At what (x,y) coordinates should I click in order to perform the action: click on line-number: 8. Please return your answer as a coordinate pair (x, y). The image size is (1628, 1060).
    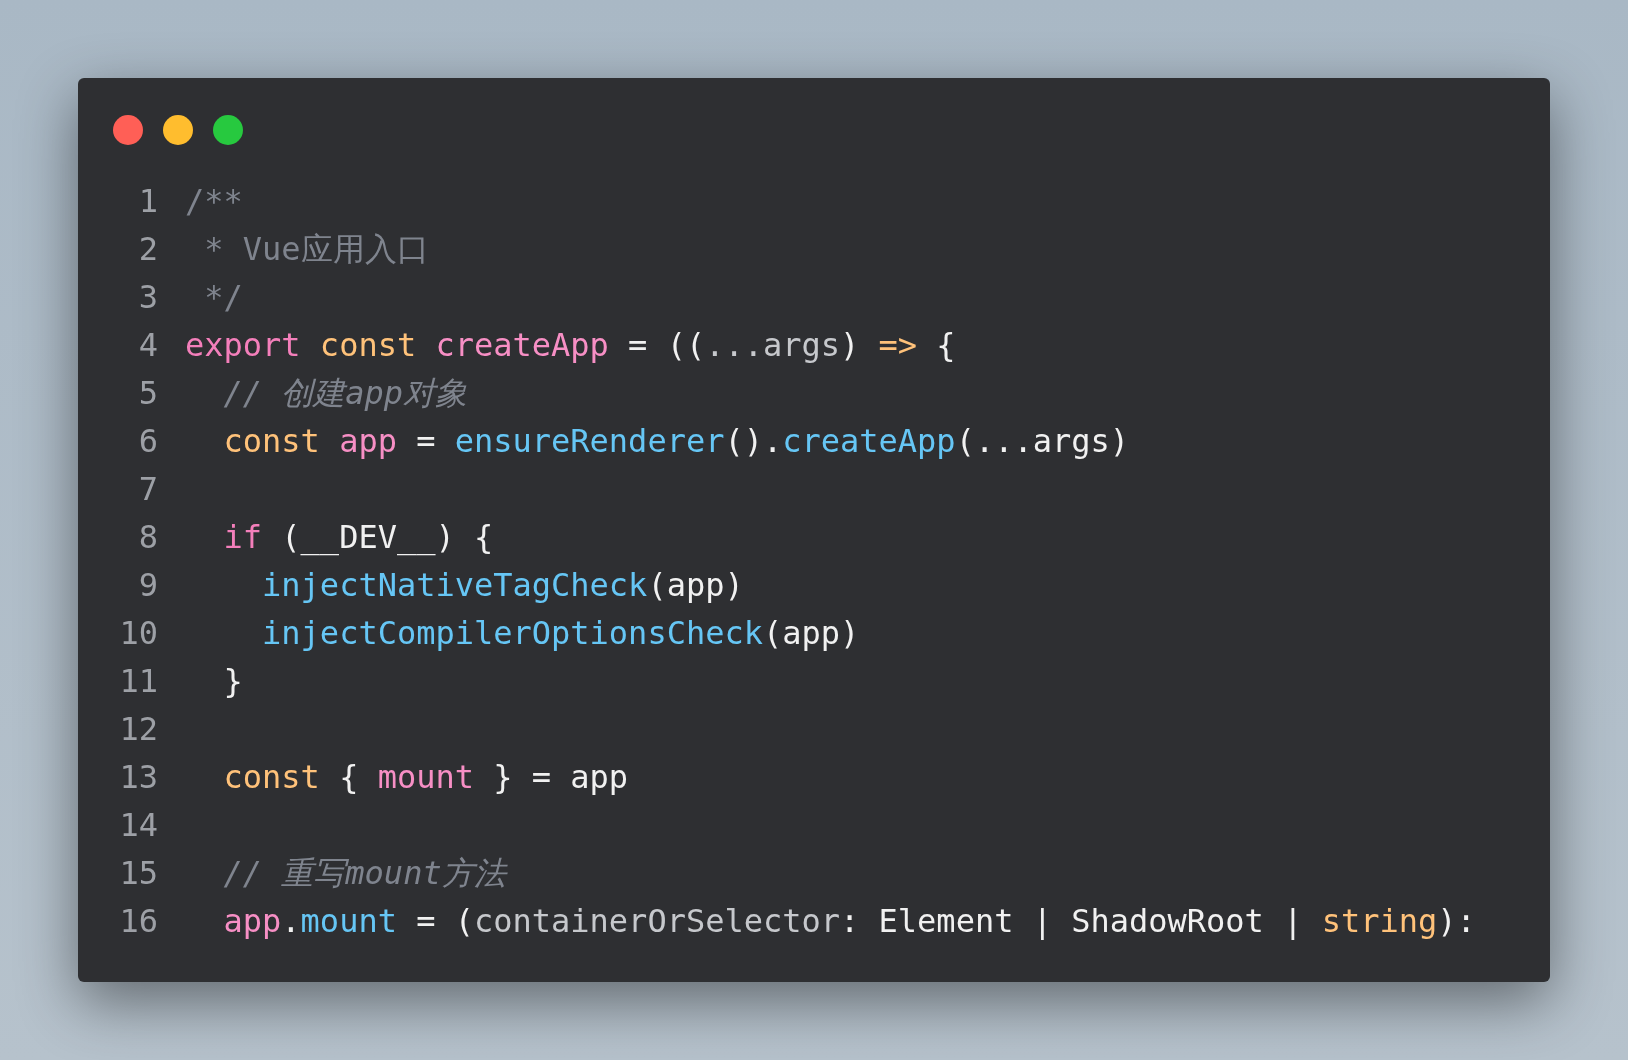
    Looking at the image, I should click on (147, 537).